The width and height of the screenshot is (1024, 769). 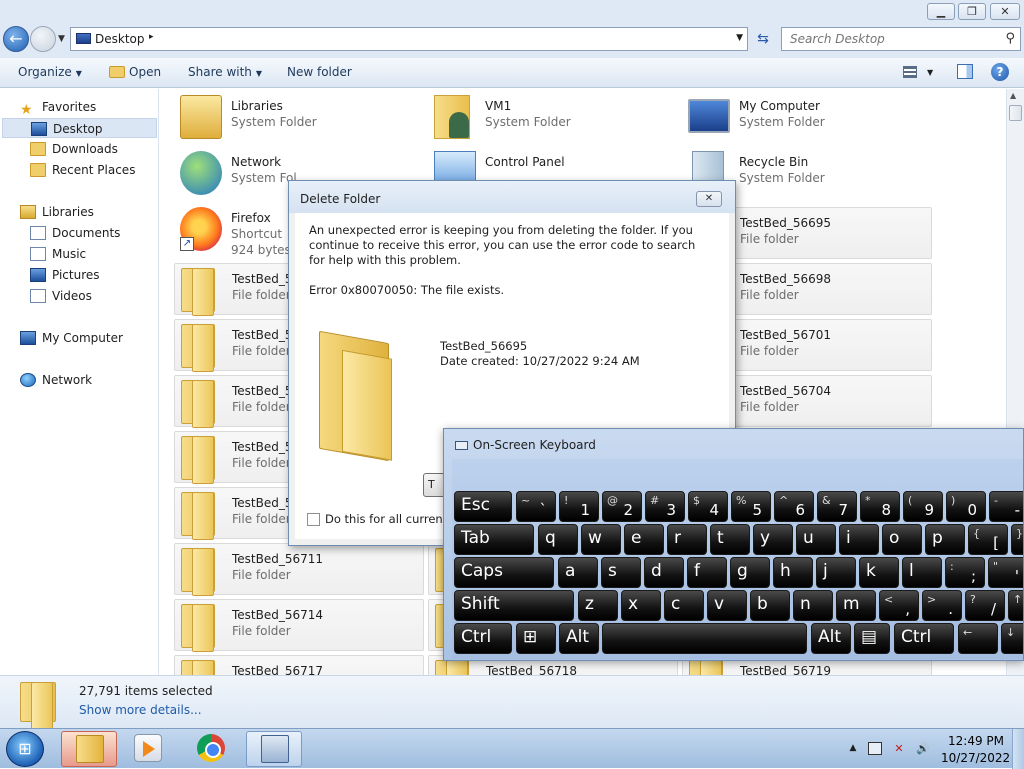 What do you see at coordinates (1012, 638) in the screenshot?
I see `key-down-arrow: ↓` at bounding box center [1012, 638].